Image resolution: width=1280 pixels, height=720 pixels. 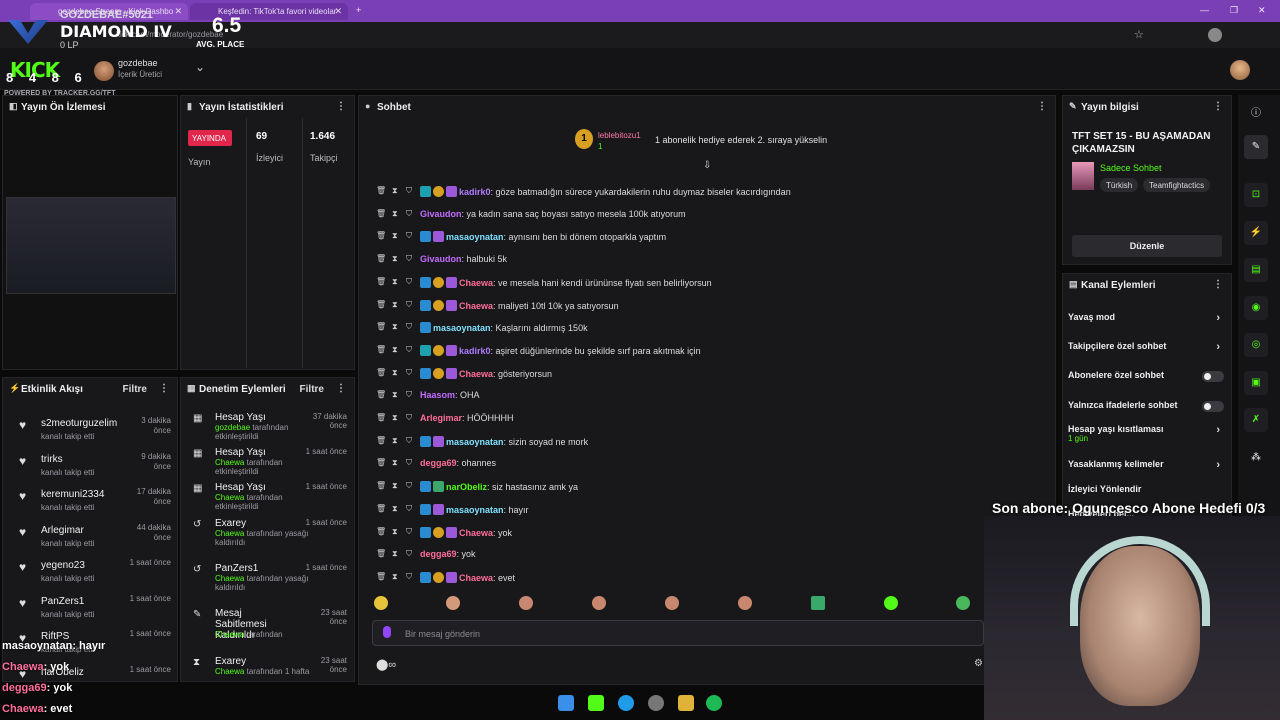 What do you see at coordinates (1240, 70) in the screenshot?
I see `user-avatar` at bounding box center [1240, 70].